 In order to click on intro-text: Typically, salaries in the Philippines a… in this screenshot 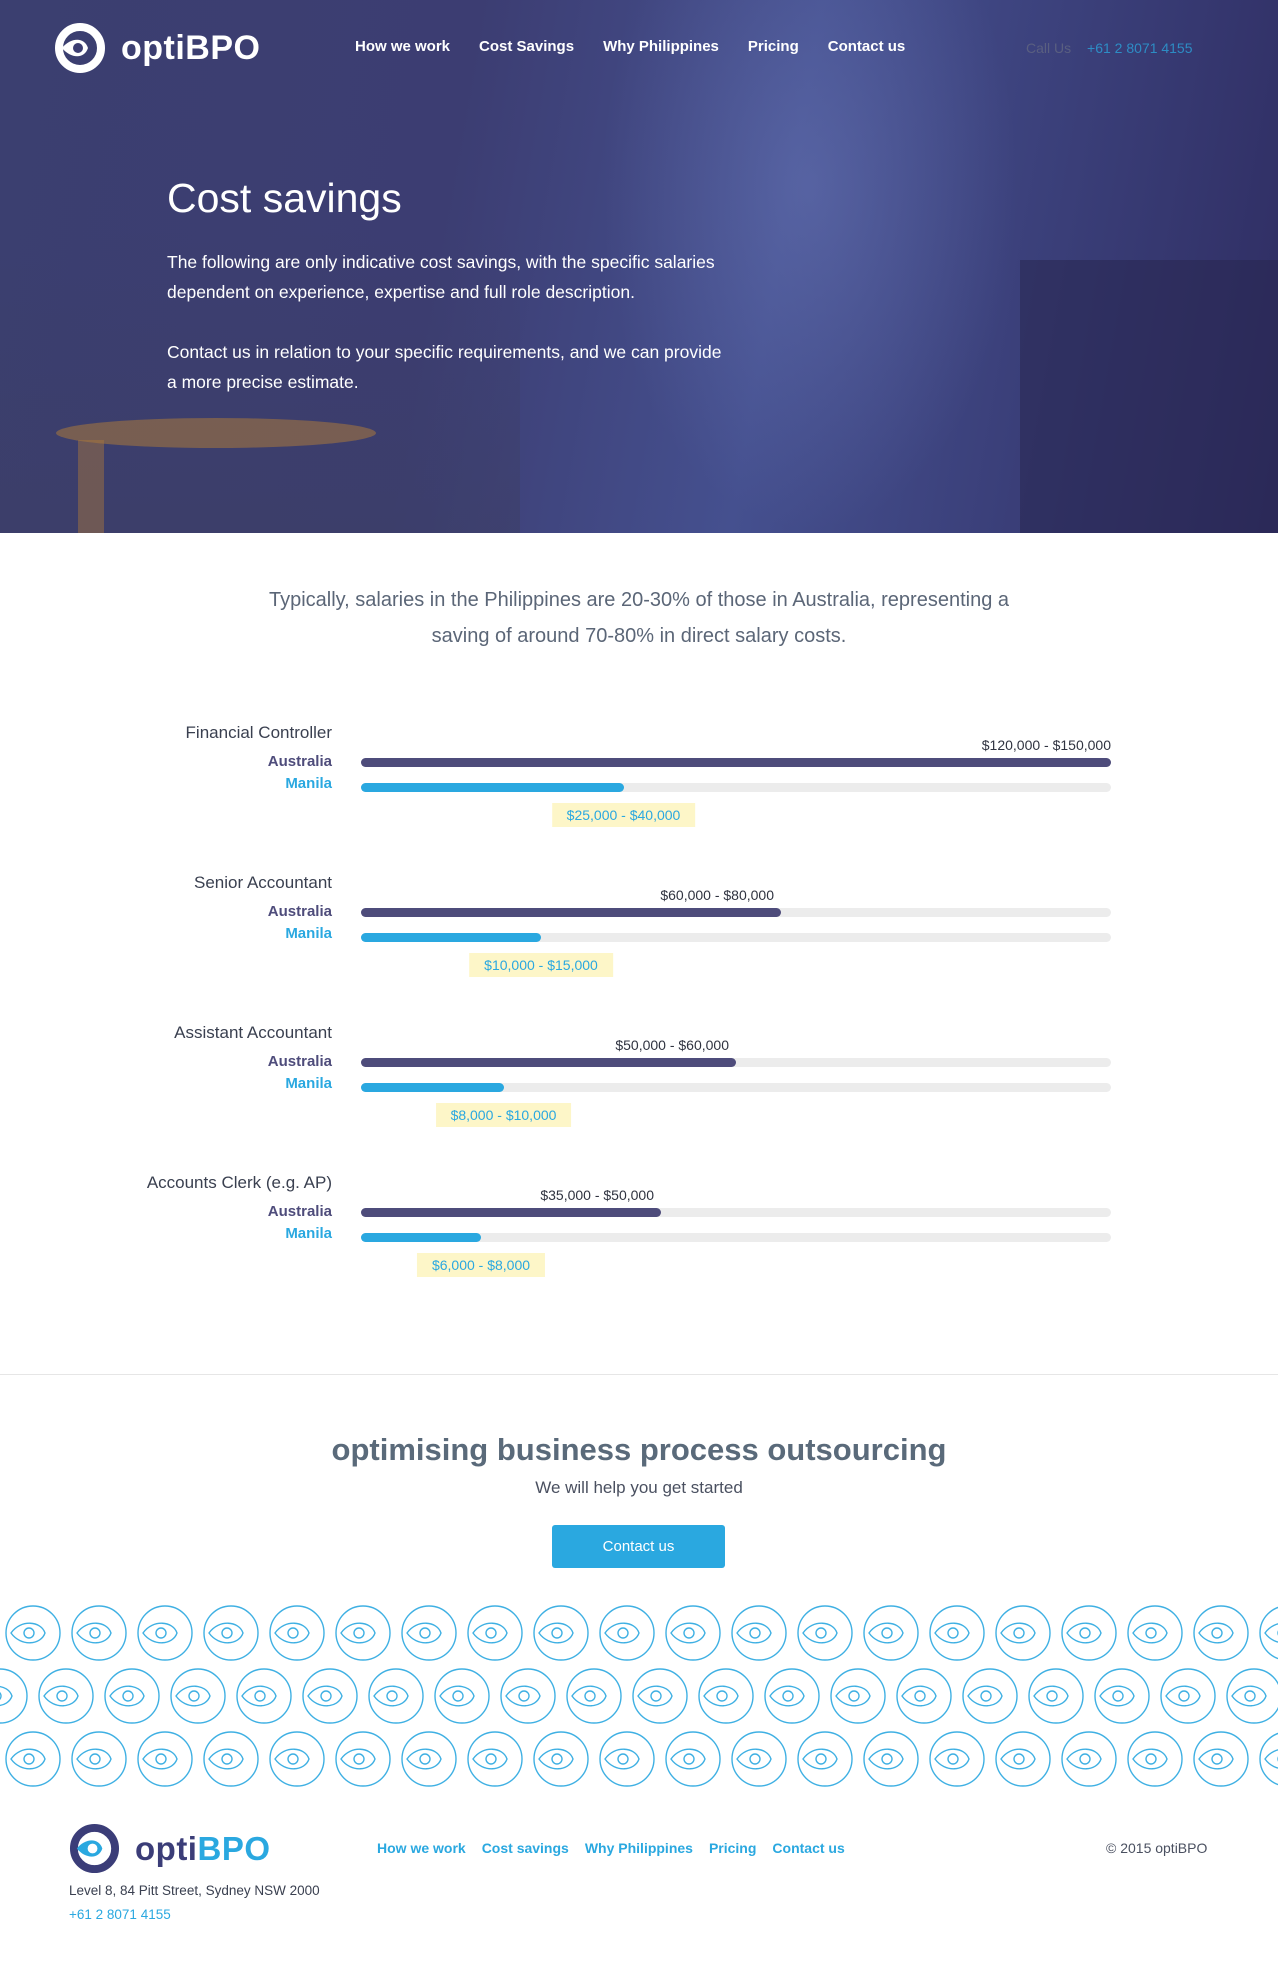, I will do `click(639, 618)`.